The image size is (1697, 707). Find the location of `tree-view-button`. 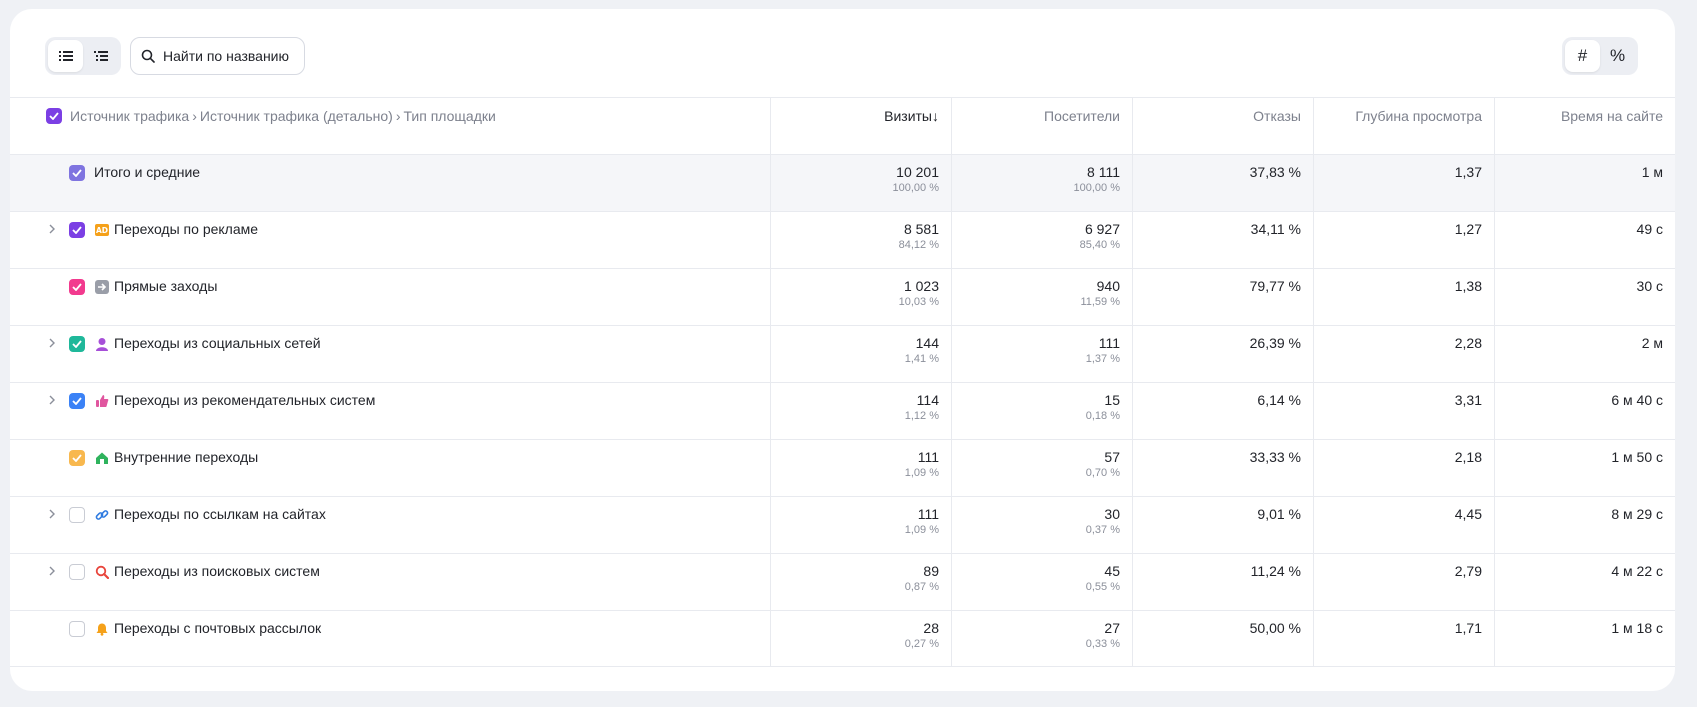

tree-view-button is located at coordinates (100, 56).